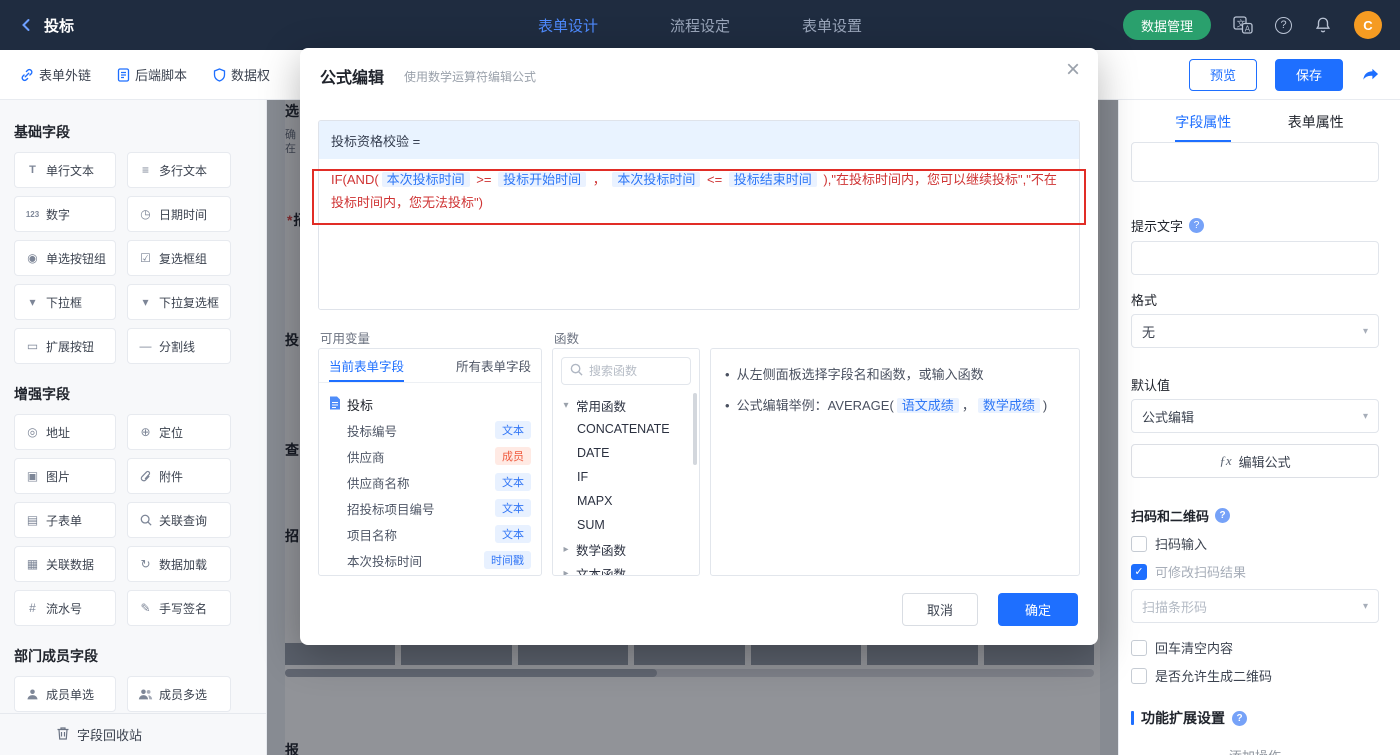  Describe the element at coordinates (32, 564) in the screenshot. I see `linkdata-icon: ▦` at that location.